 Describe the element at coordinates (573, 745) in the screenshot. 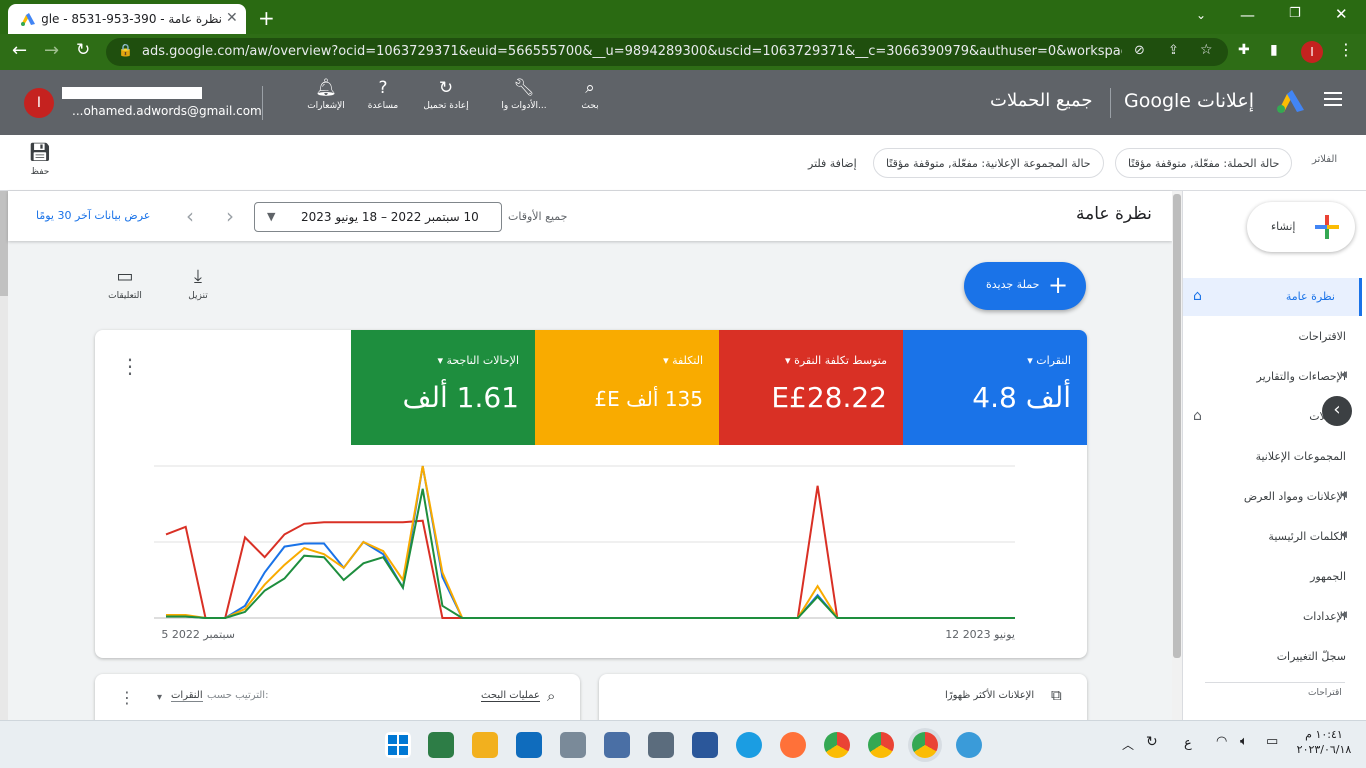

I see `calculator-icon` at that location.